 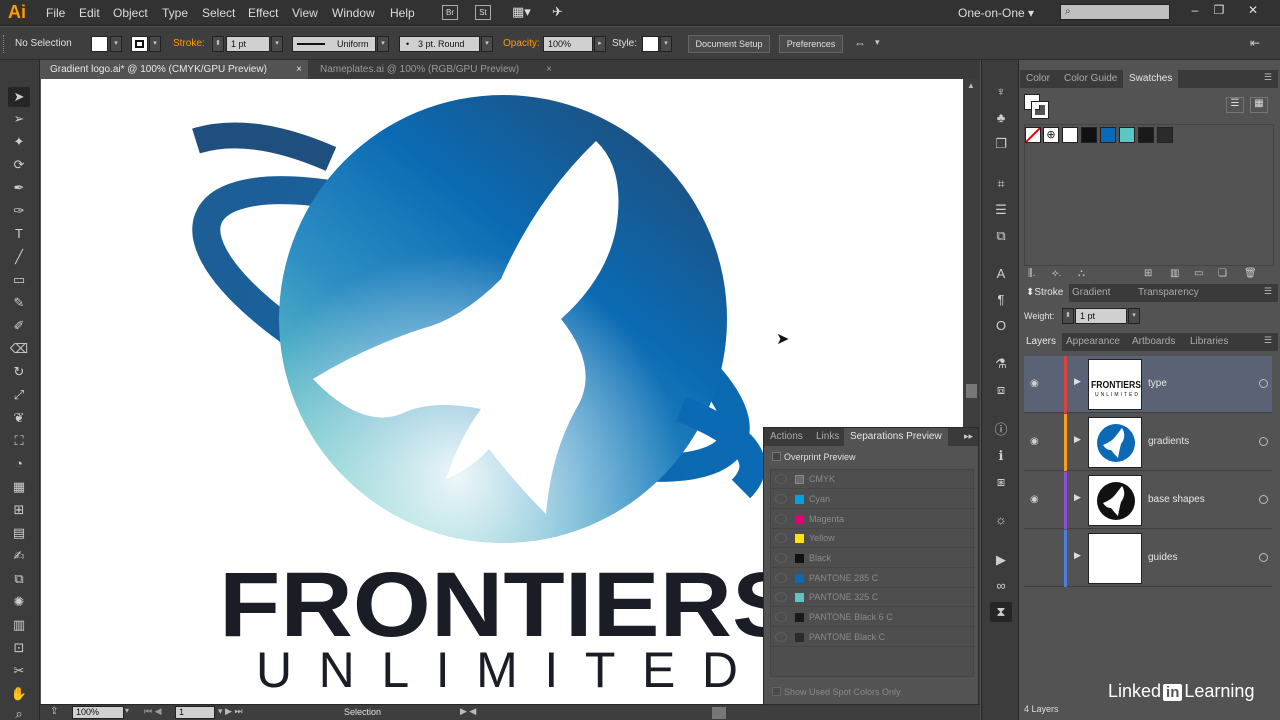 What do you see at coordinates (873, 578) in the screenshot?
I see `plate-row: PANTONE 285 C` at bounding box center [873, 578].